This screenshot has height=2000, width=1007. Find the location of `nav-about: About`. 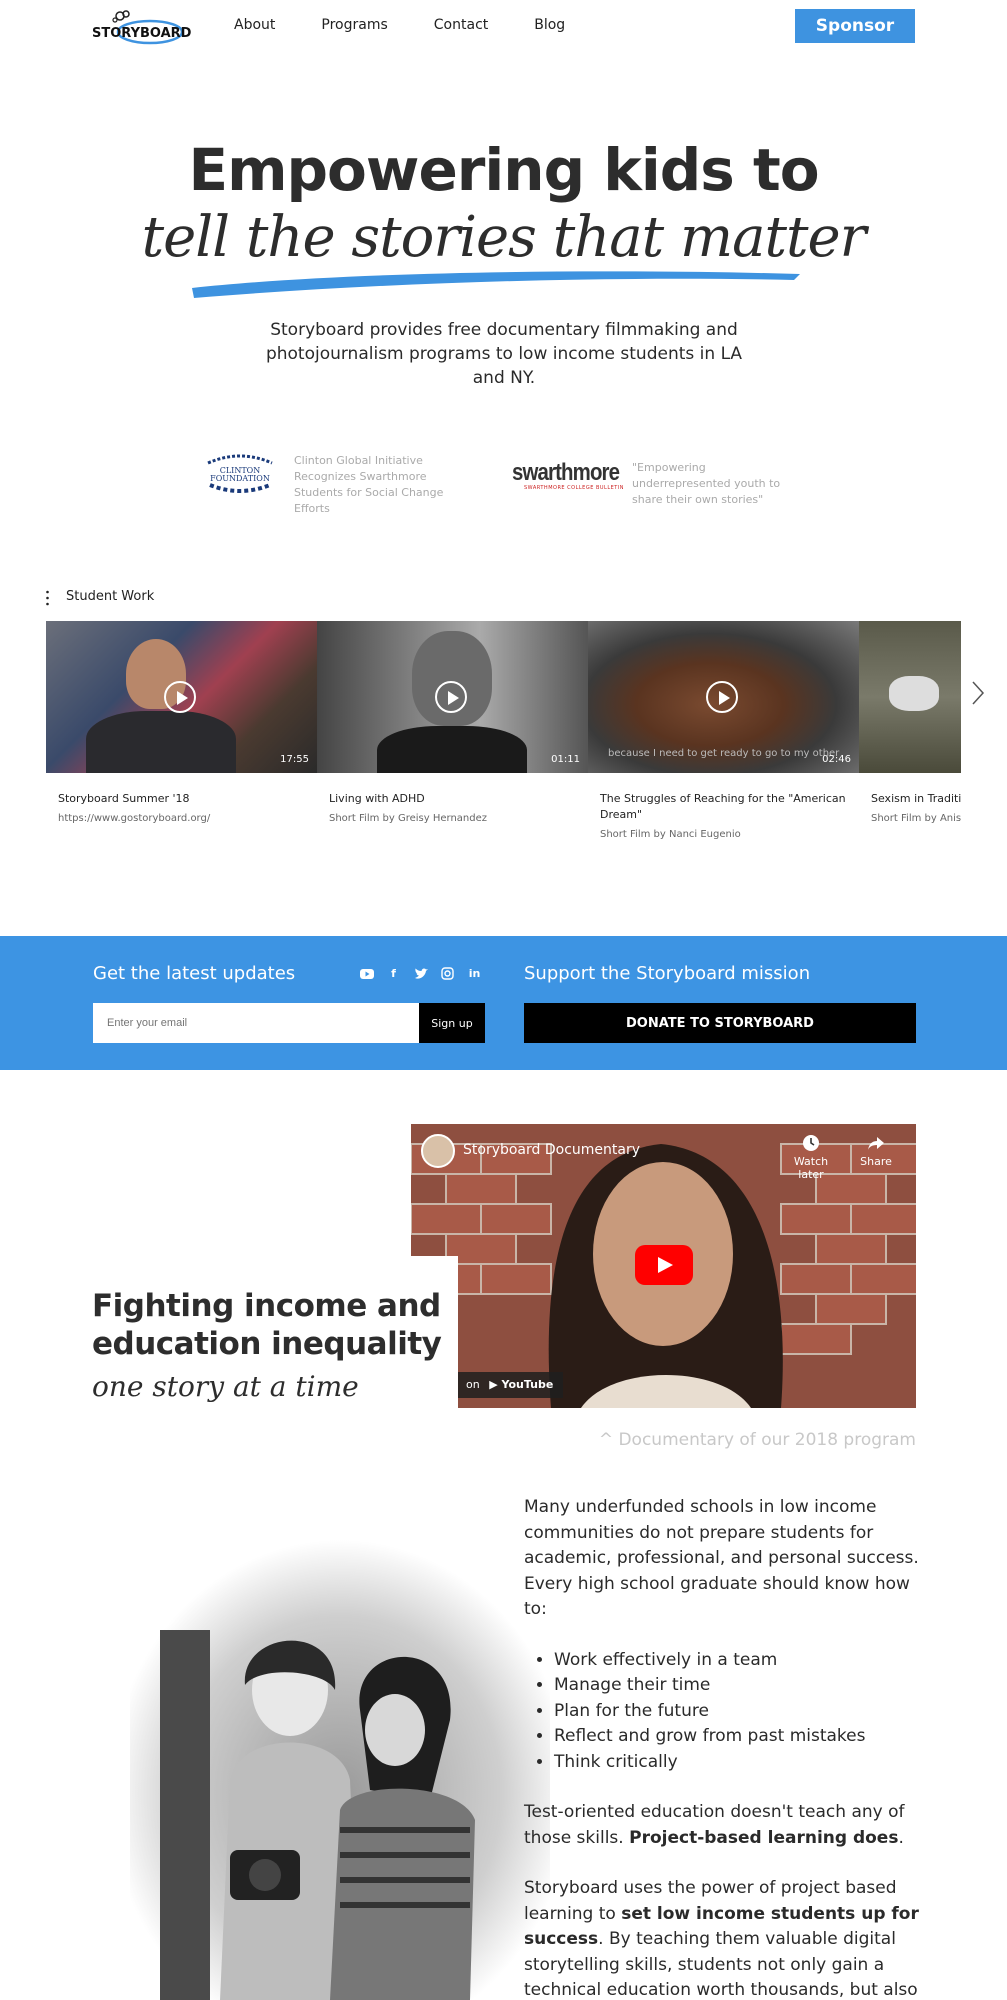

nav-about: About is located at coordinates (254, 25).